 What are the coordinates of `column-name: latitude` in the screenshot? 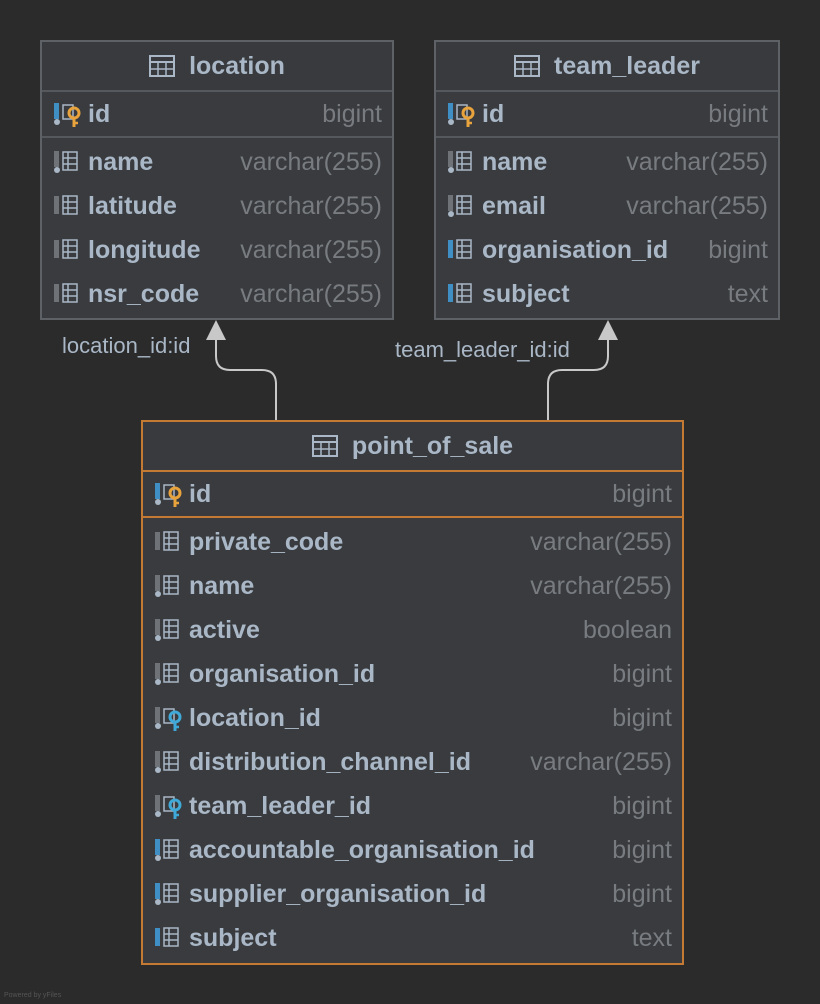 It's located at (132, 205).